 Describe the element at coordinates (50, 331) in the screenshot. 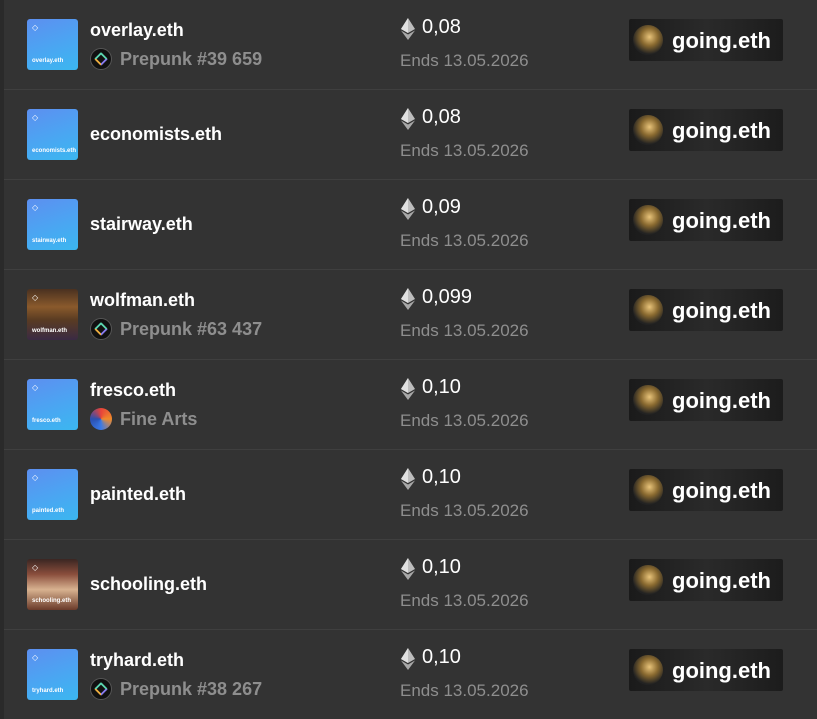

I see `thumbnail-name-label: wolfman.eth` at that location.